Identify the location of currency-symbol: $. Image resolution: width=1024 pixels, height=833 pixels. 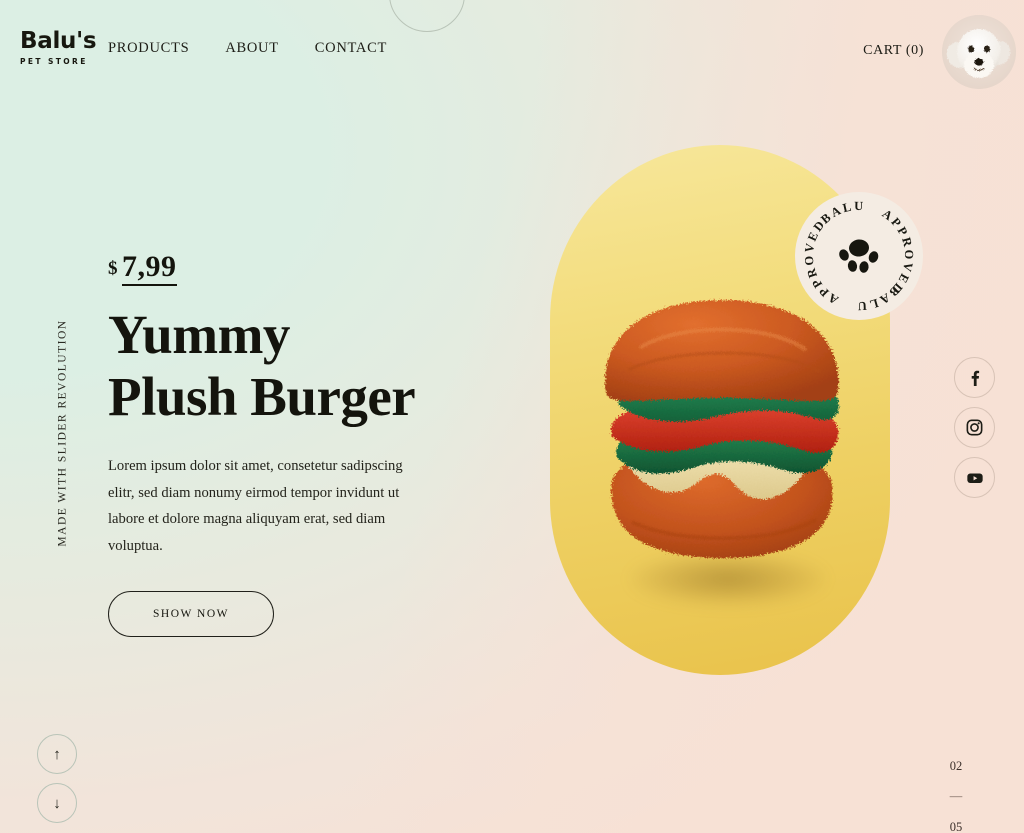
(113, 268).